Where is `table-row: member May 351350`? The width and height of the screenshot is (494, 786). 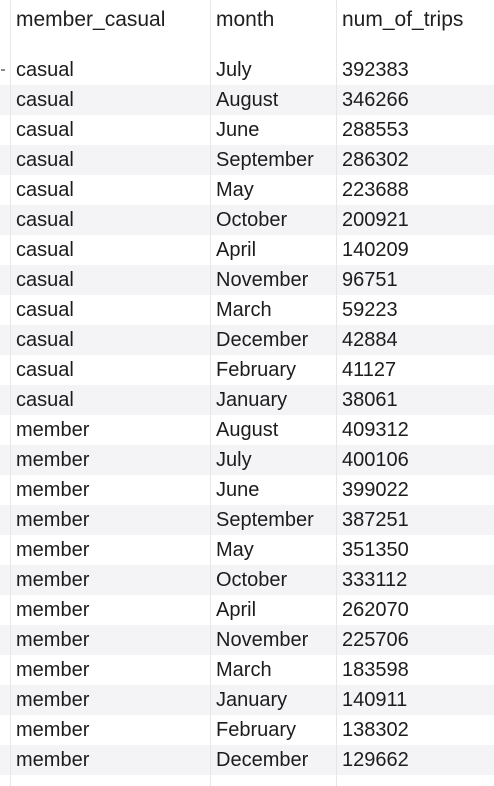 table-row: member May 351350 is located at coordinates (247, 550).